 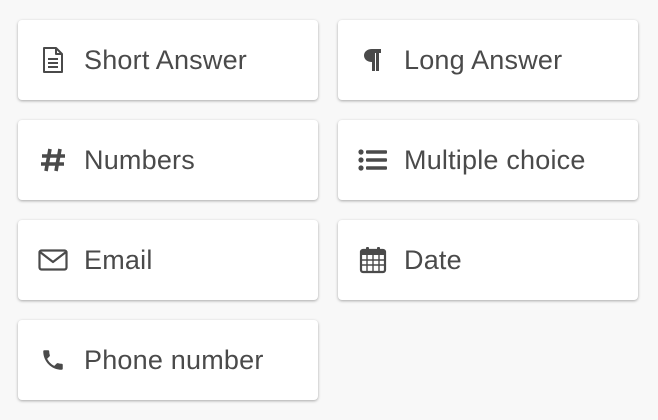 I want to click on date-label: Date, so click(x=433, y=259).